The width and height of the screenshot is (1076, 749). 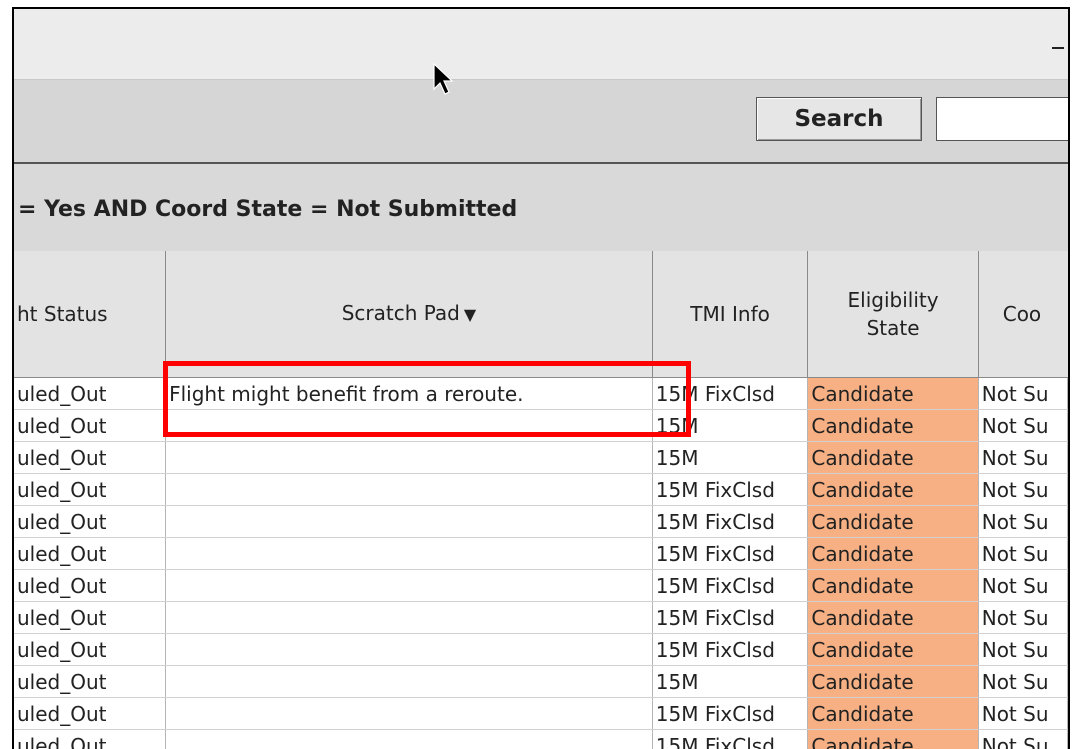 What do you see at coordinates (893, 328) in the screenshot?
I see `column-header-label: State` at bounding box center [893, 328].